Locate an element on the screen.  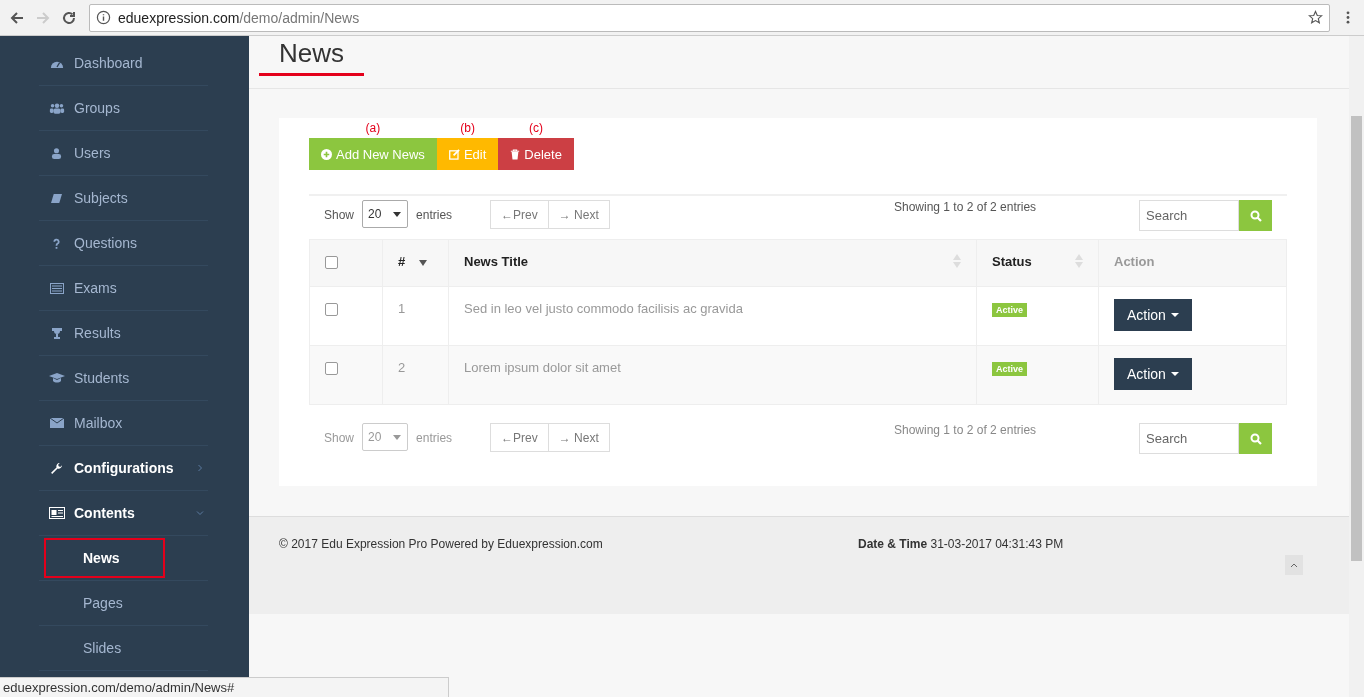
wrench-icon is located at coordinates (56, 468).